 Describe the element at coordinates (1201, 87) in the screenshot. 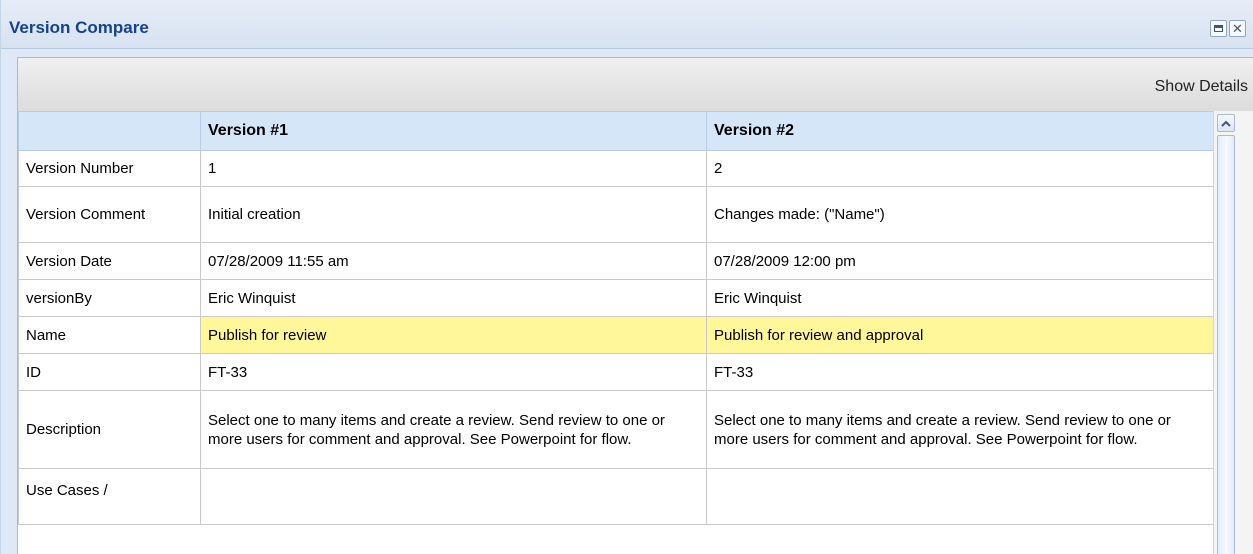

I see `show-details-button: Show Details` at that location.